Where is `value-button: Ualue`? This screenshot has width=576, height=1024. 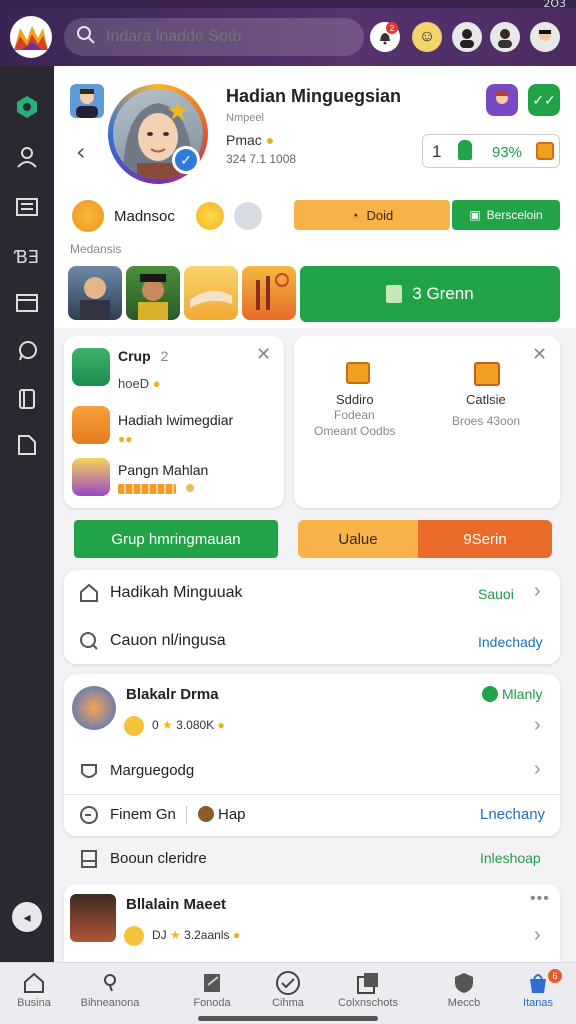
value-button: Ualue is located at coordinates (358, 539).